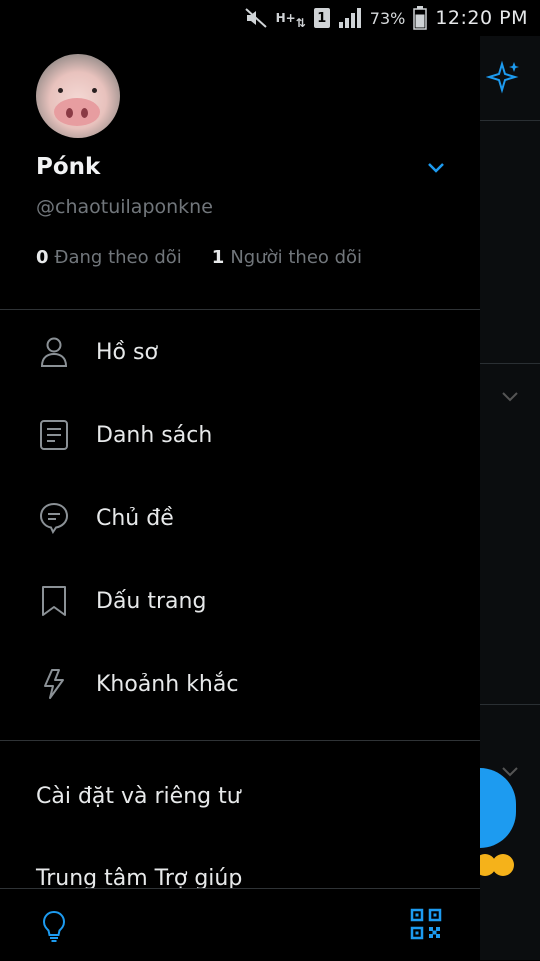 Image resolution: width=540 pixels, height=961 pixels. I want to click on menu-label: Khoảnh khắc, so click(167, 684).